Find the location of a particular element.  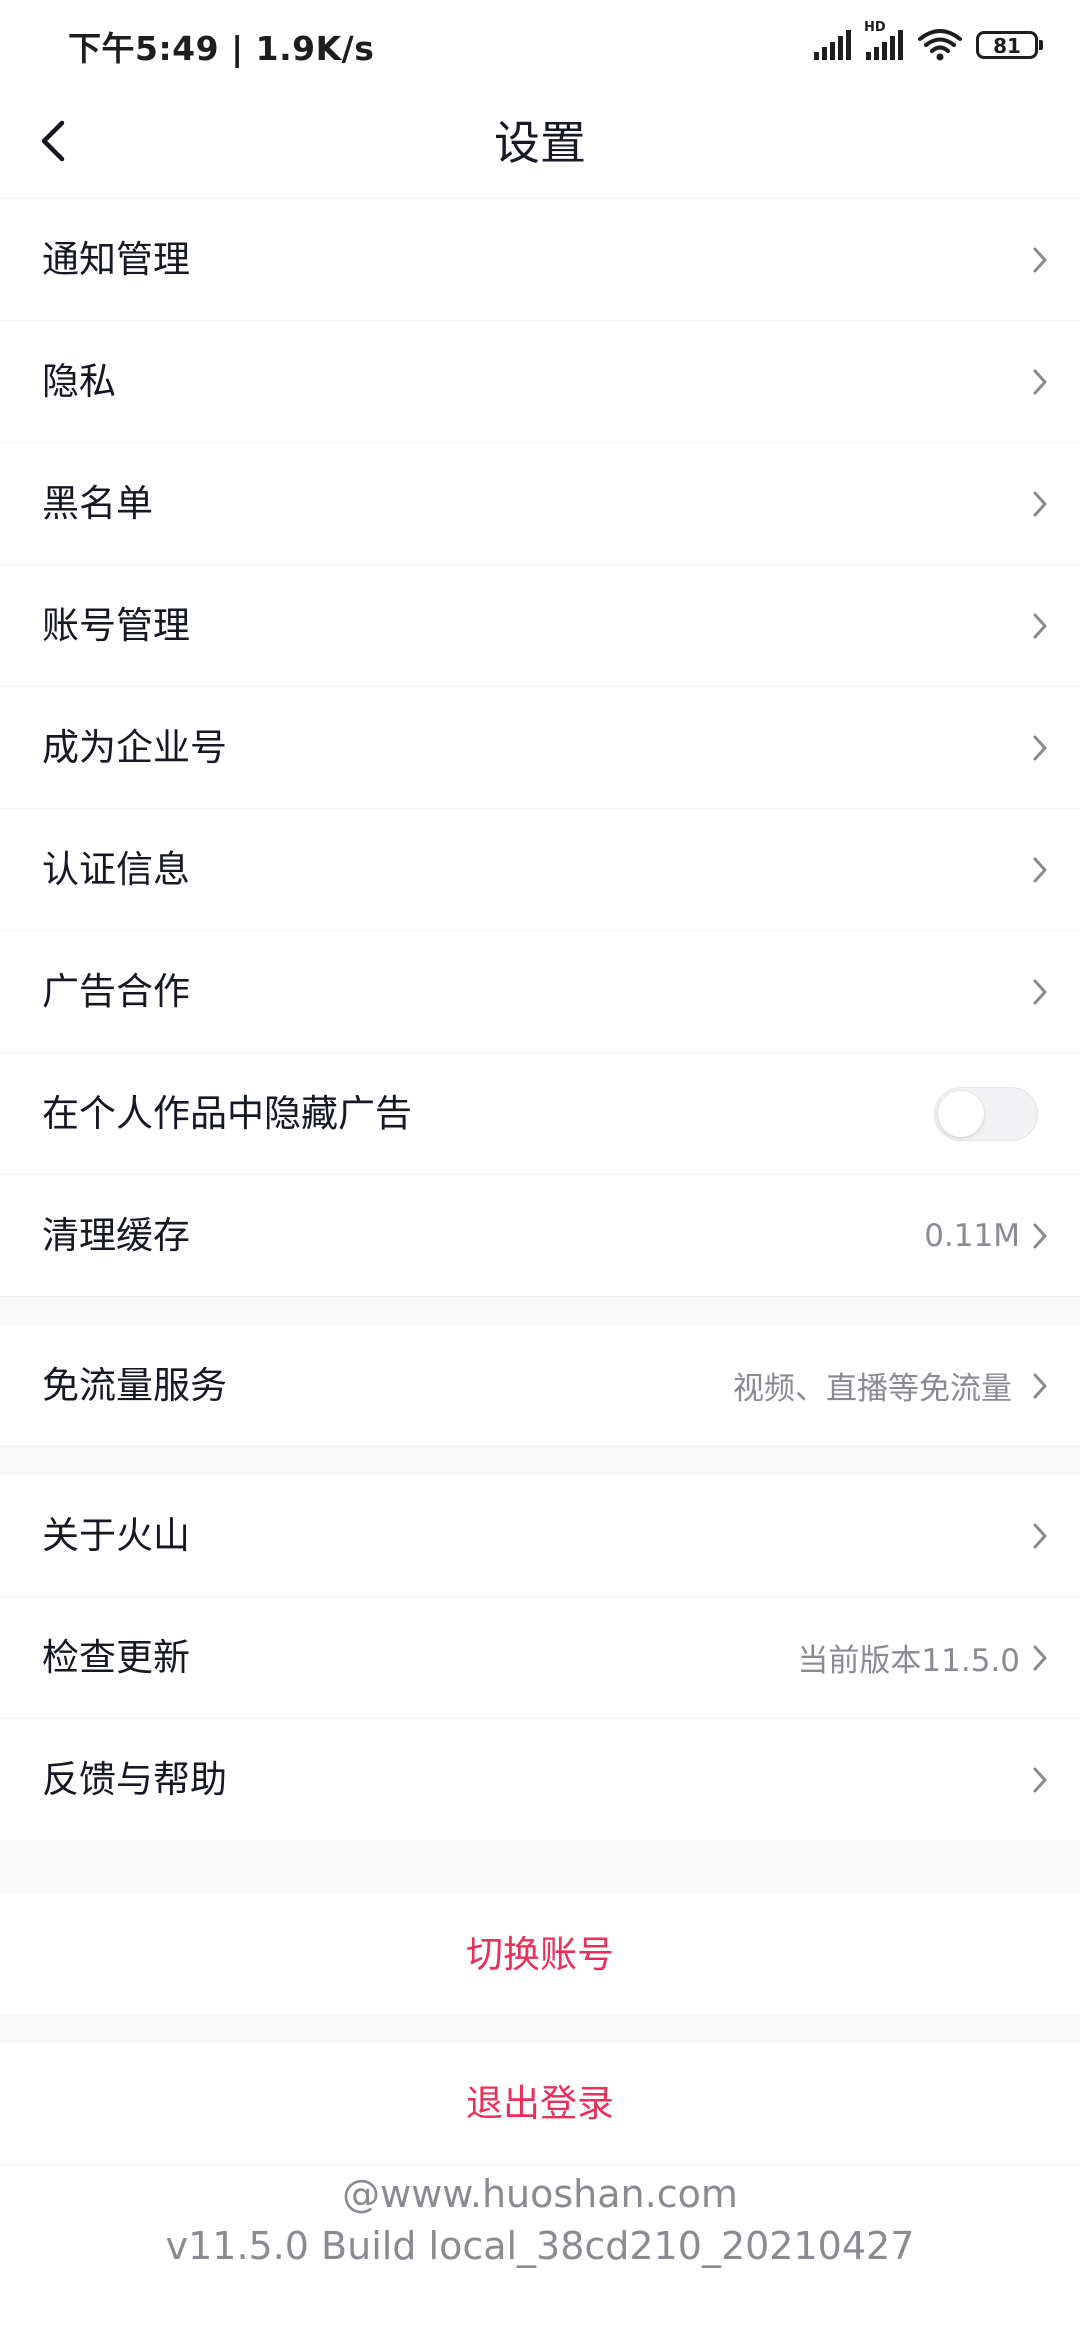

status-time: 下午5:49 | 1.9K/s is located at coordinates (221, 48).